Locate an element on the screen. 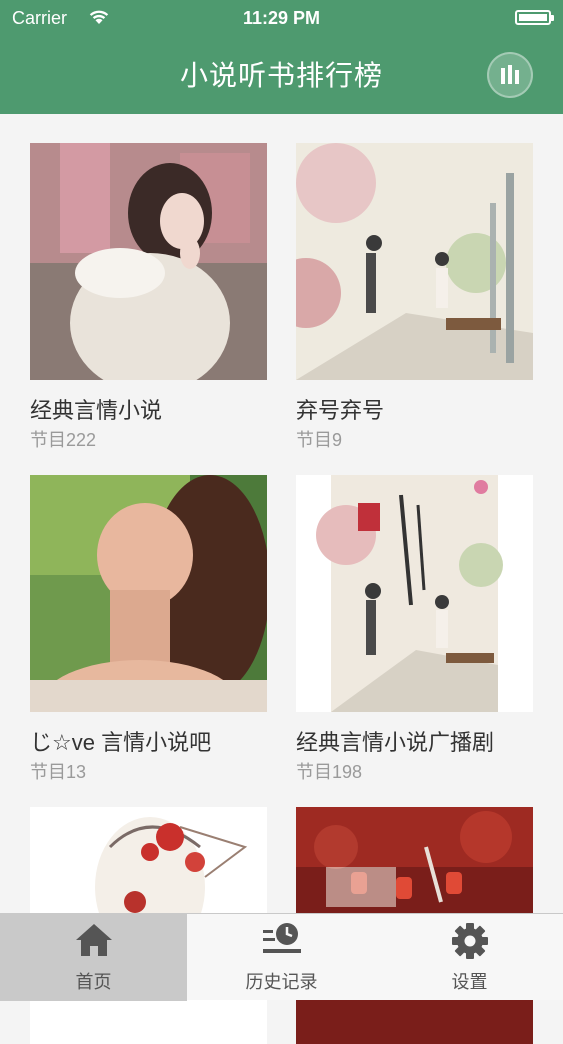 This screenshot has height=1044, width=563. nav-header: Carrier 11:29 PM 小说听书排行榜 is located at coordinates (281, 57).